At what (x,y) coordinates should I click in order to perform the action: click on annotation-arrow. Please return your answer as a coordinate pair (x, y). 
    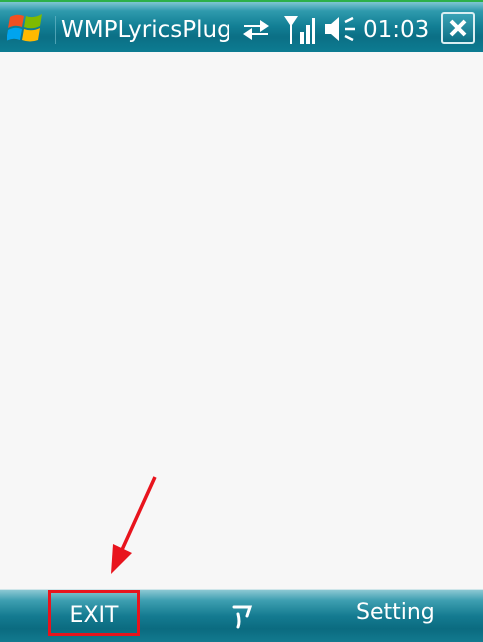
    Looking at the image, I should click on (134, 525).